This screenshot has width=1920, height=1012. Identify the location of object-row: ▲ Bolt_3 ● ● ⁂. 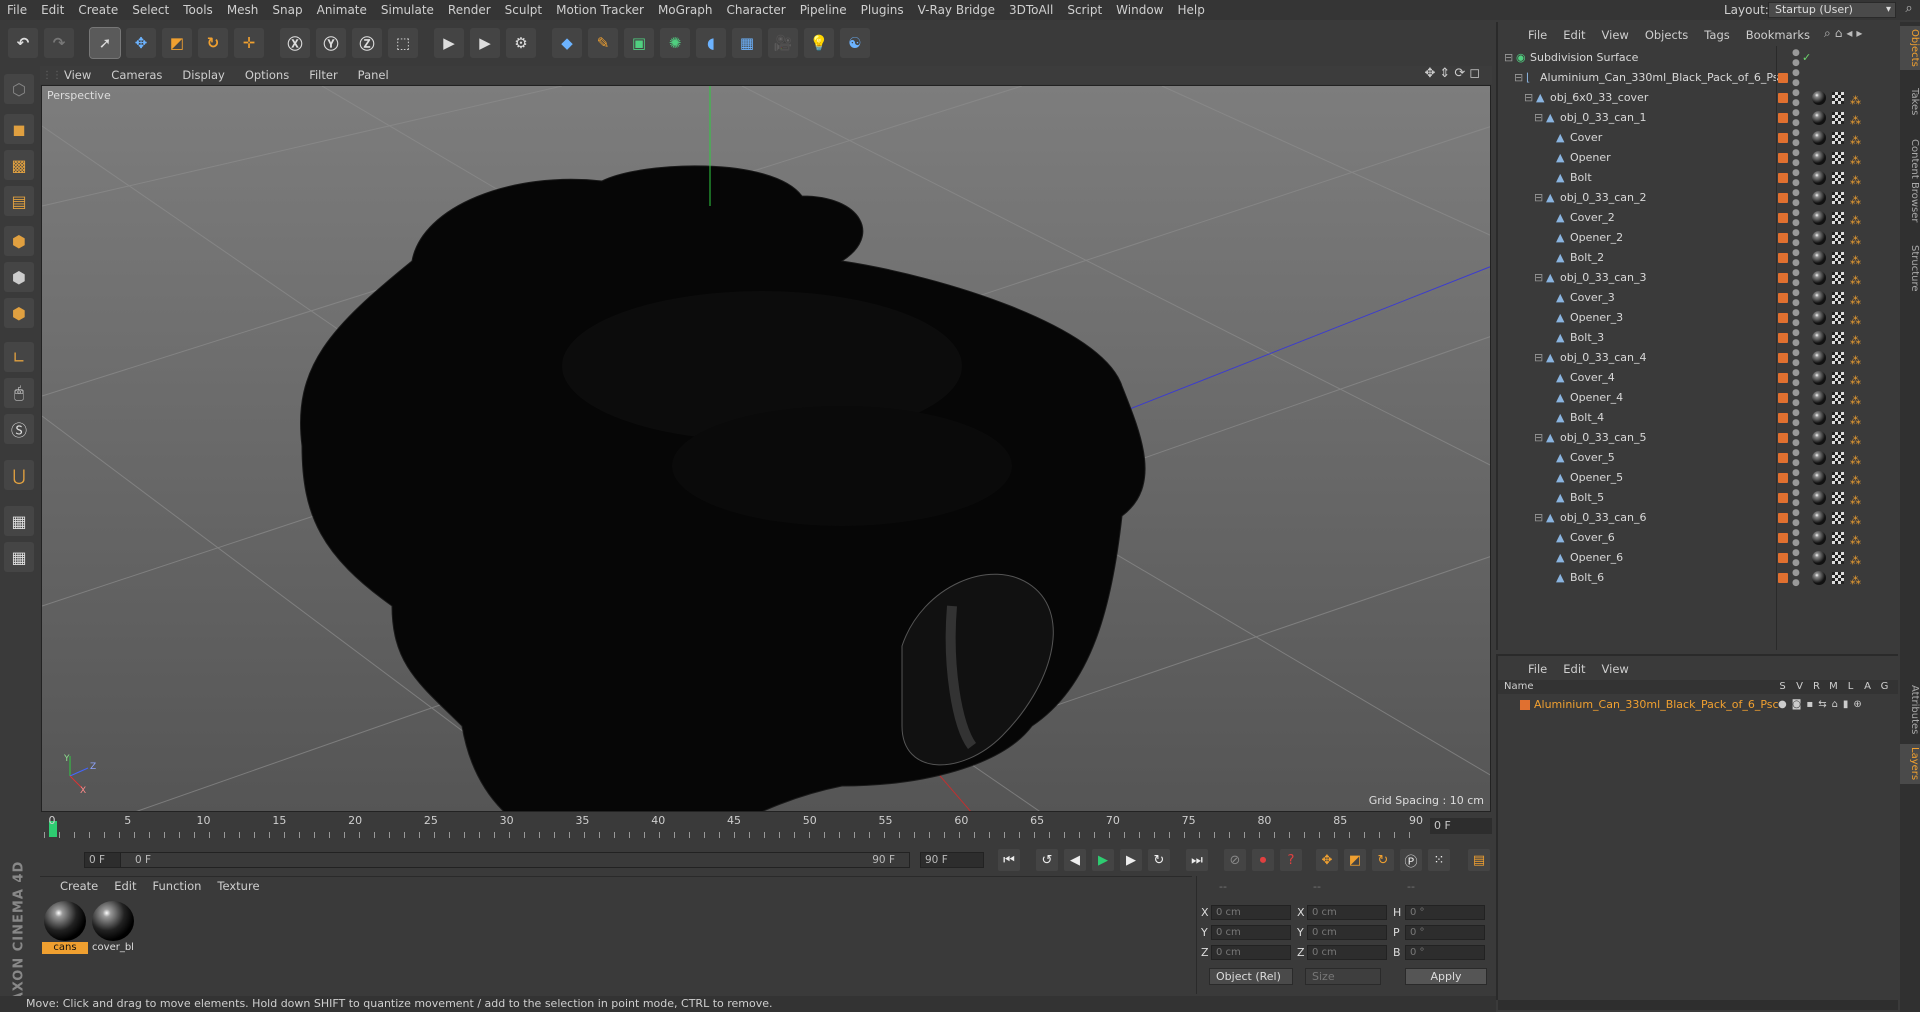
(1698, 338).